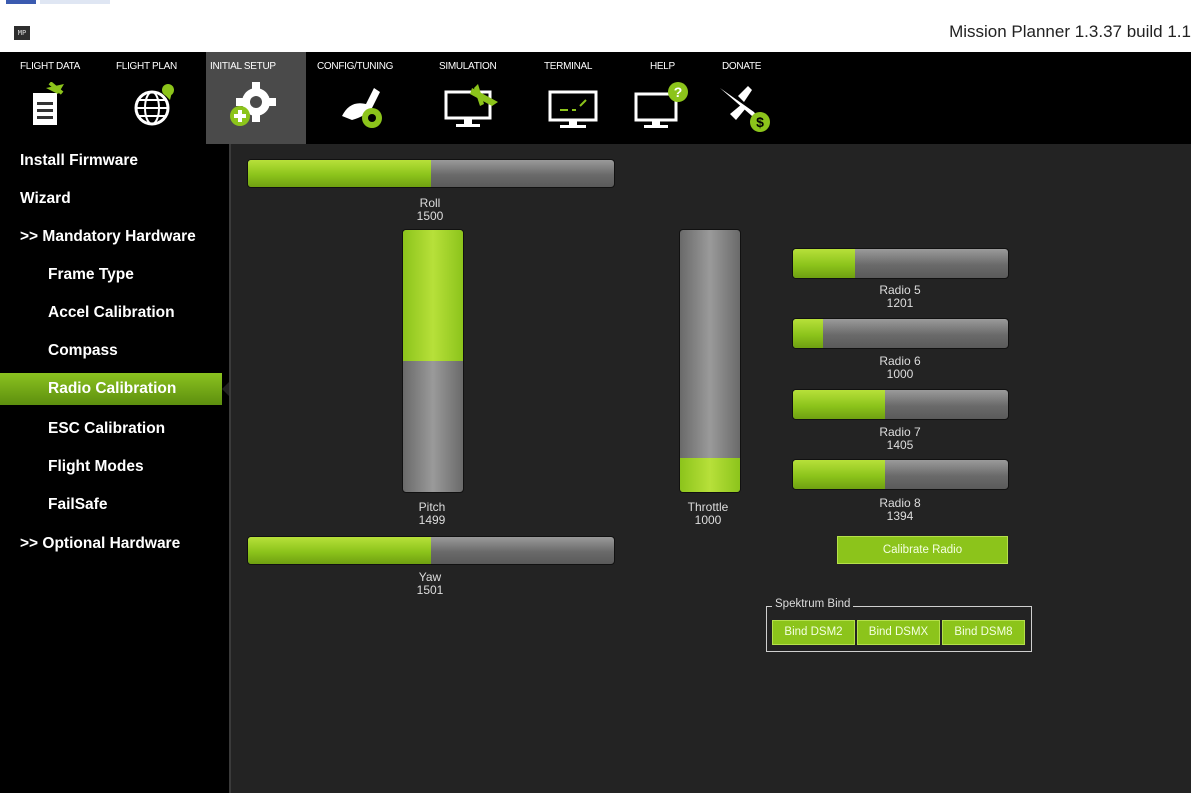 Image resolution: width=1191 pixels, height=793 pixels. I want to click on sidebar-item-install-firmware: Install Firmware, so click(115, 161).